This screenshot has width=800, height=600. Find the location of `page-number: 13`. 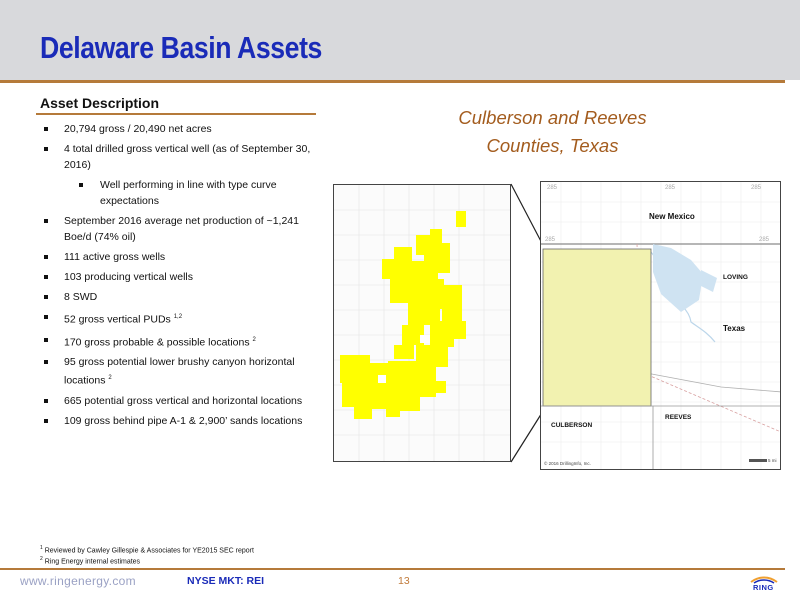

page-number: 13 is located at coordinates (404, 581).